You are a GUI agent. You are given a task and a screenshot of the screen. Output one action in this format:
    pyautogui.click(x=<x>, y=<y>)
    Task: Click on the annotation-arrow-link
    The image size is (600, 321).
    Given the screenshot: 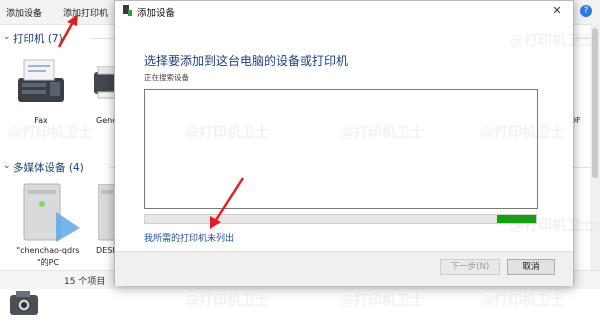 What is the action you would take?
    pyautogui.click(x=229, y=199)
    